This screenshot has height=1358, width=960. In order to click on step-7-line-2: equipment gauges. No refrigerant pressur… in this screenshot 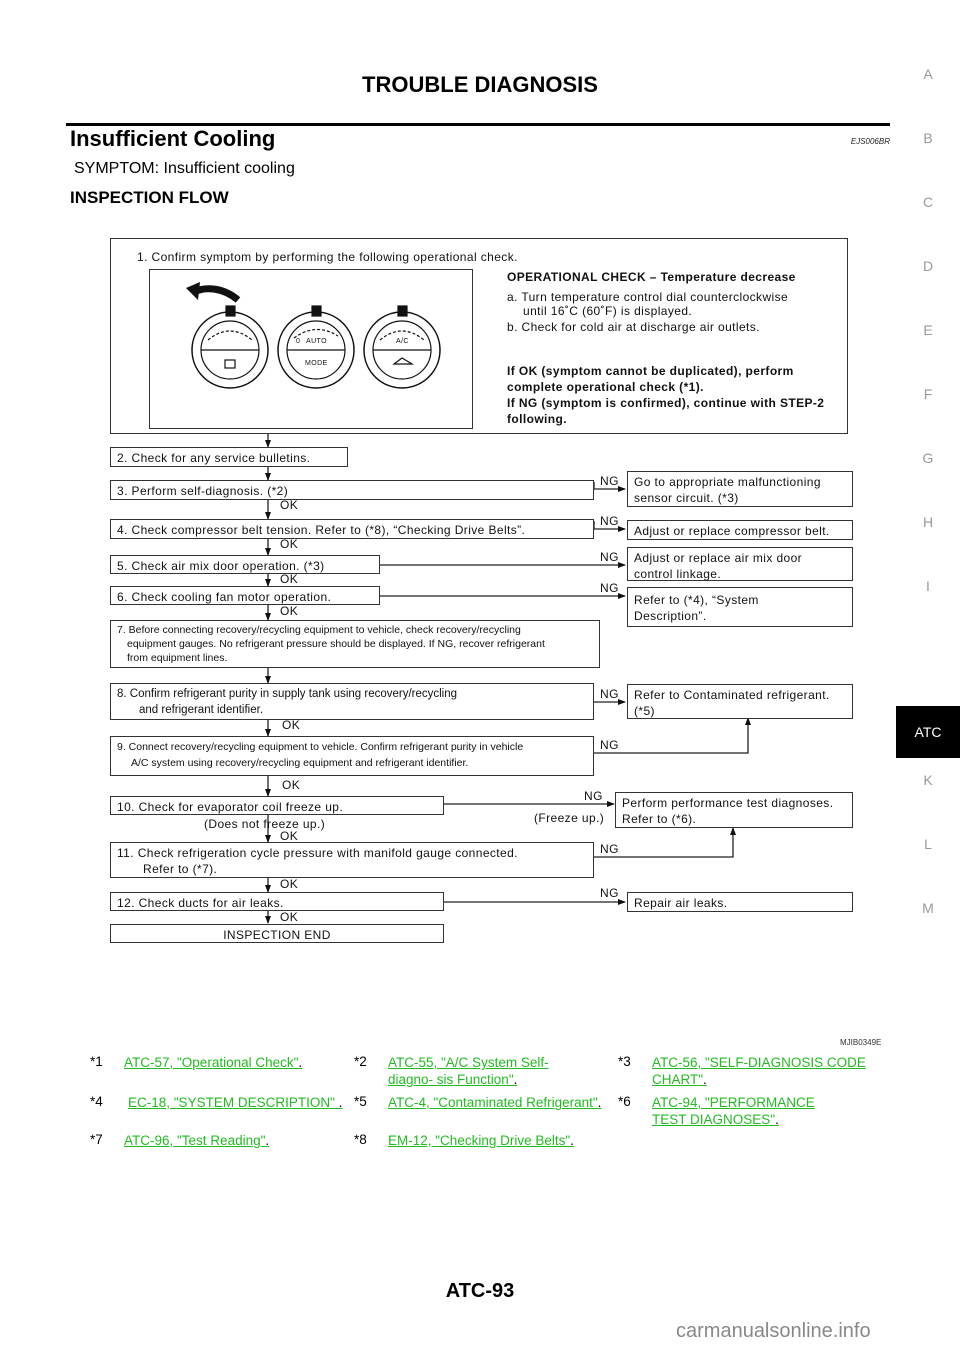, I will do `click(336, 644)`.